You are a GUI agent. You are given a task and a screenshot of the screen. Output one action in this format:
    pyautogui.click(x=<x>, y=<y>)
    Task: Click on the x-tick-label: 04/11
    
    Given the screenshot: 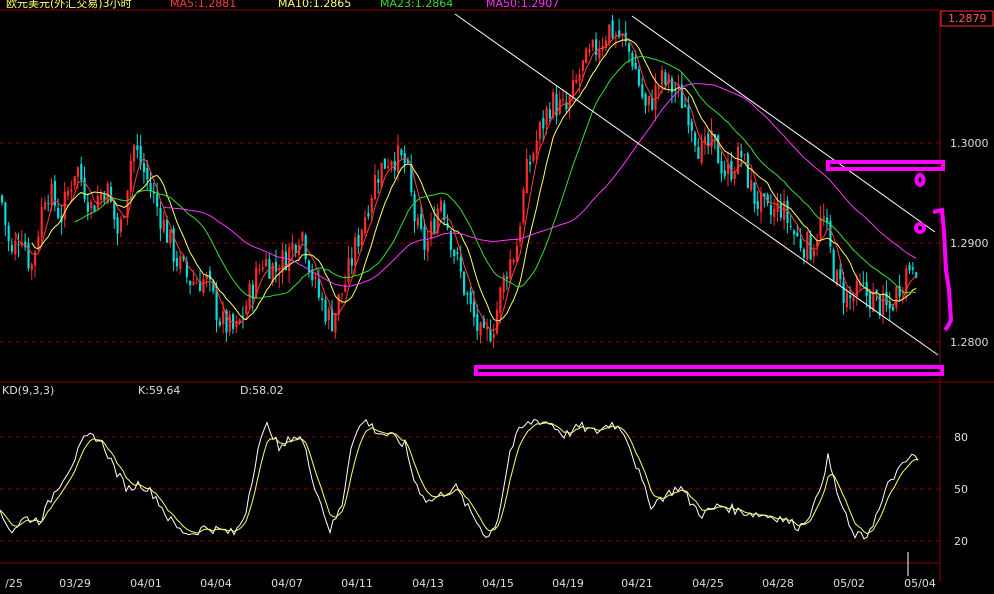 What is the action you would take?
    pyautogui.click(x=357, y=583)
    